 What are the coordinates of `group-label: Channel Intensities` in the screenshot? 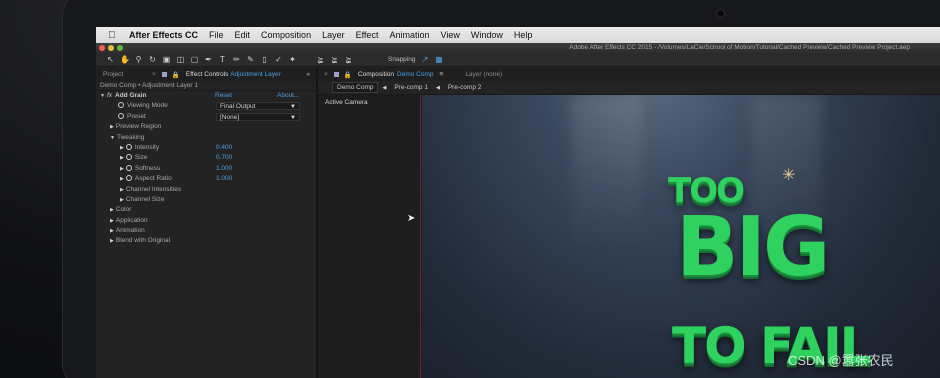 It's located at (153, 189).